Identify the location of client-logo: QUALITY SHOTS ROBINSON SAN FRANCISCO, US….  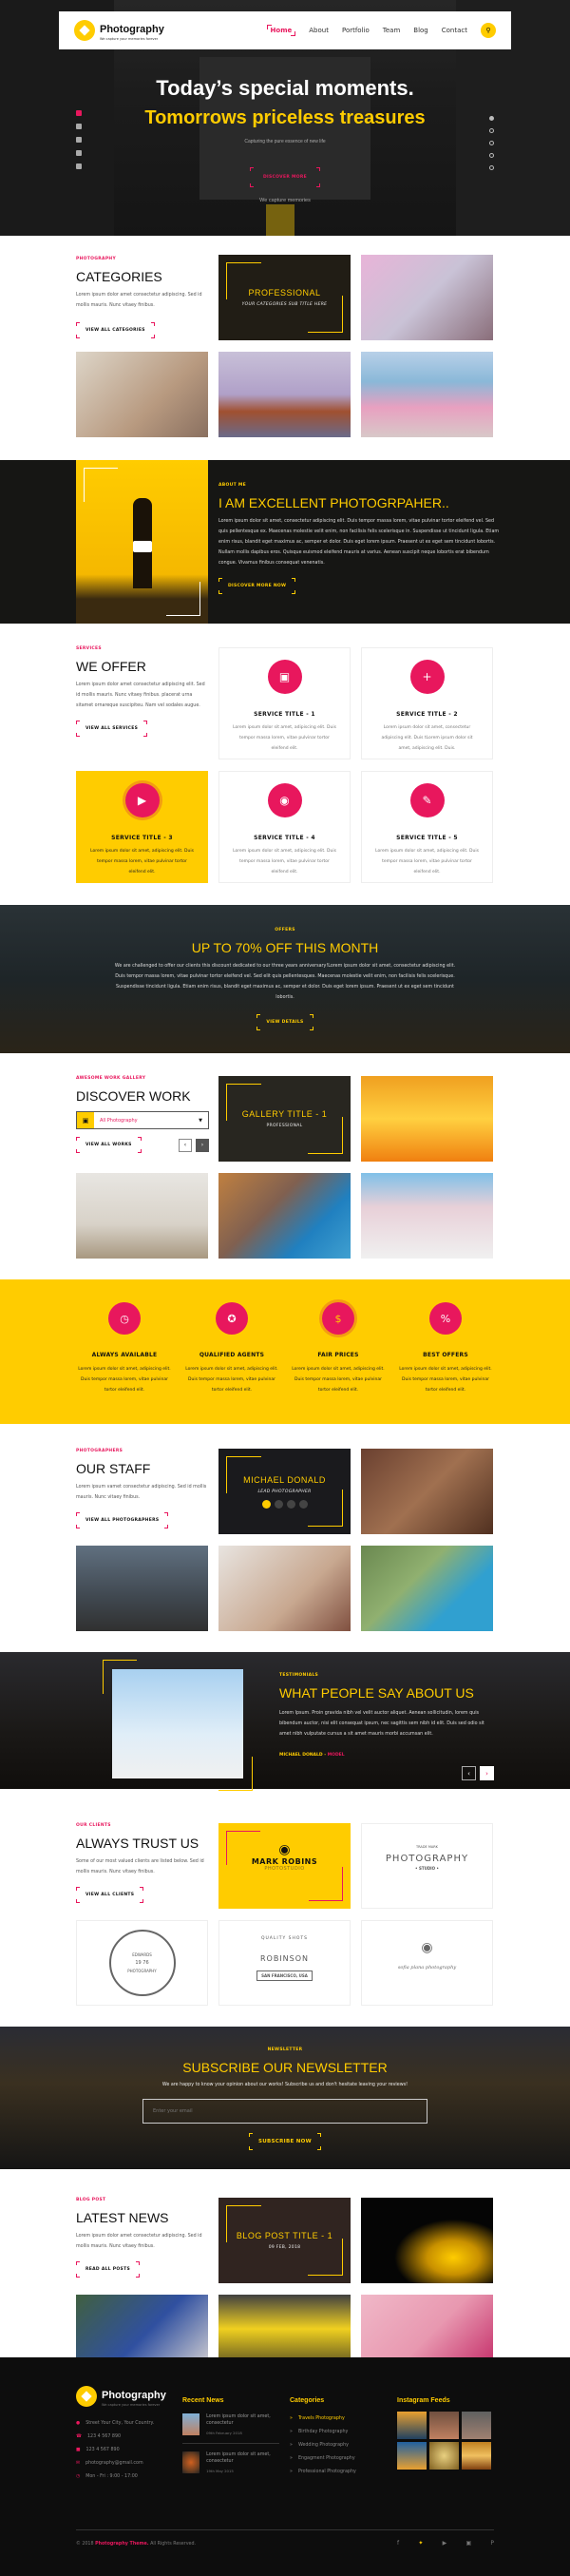
(284, 1963).